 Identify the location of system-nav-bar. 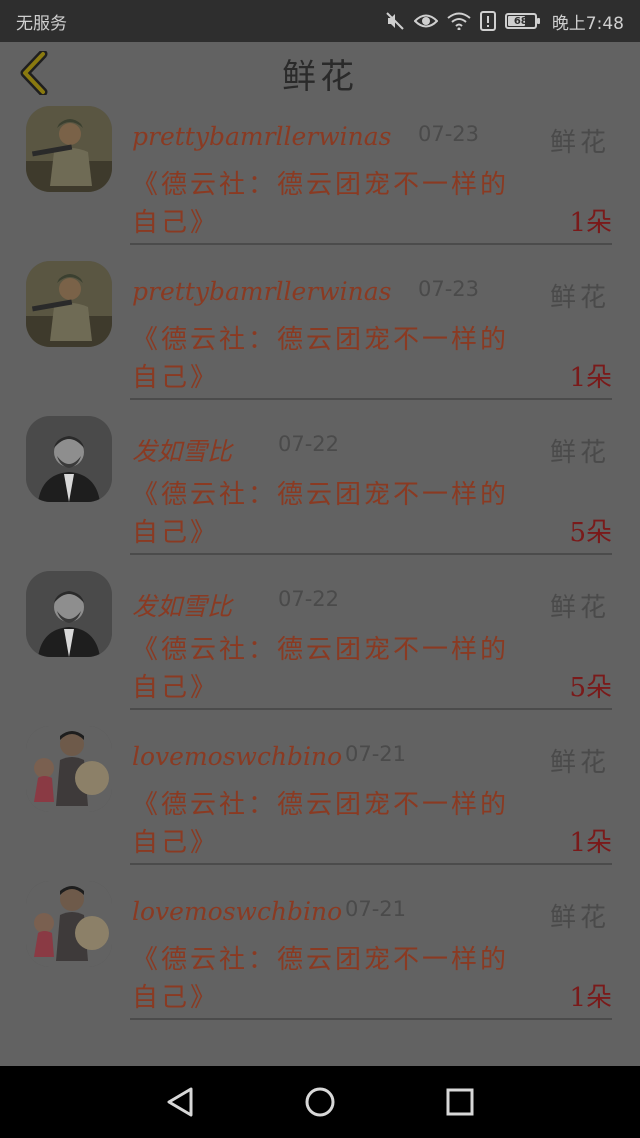
(320, 1102).